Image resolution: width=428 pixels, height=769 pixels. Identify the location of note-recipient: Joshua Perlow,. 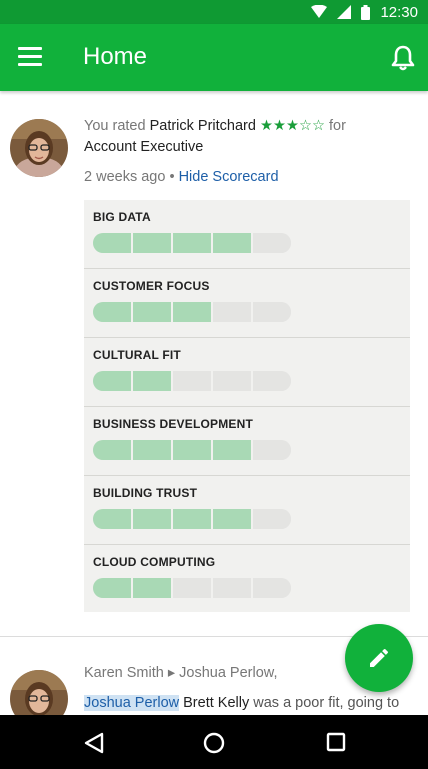
(228, 673).